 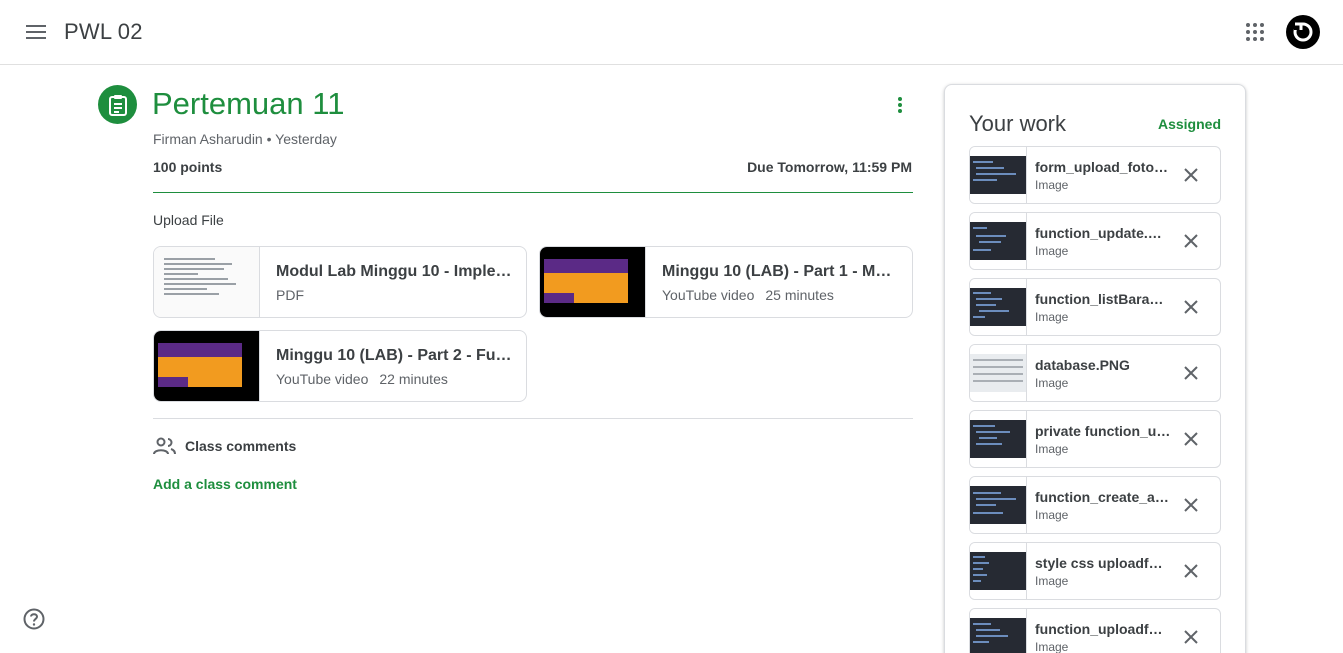 What do you see at coordinates (1189, 124) in the screenshot?
I see `work-status: Assigned` at bounding box center [1189, 124].